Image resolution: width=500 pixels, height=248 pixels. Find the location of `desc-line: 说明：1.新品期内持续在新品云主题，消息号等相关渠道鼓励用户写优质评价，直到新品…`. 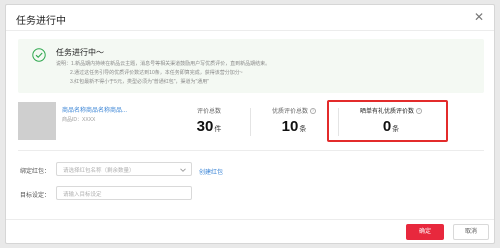

desc-line: 说明：1.新品期内持续在新品云主题，消息号等相关渠道鼓励用户写优质评价，直到新品… is located at coordinates (163, 64).